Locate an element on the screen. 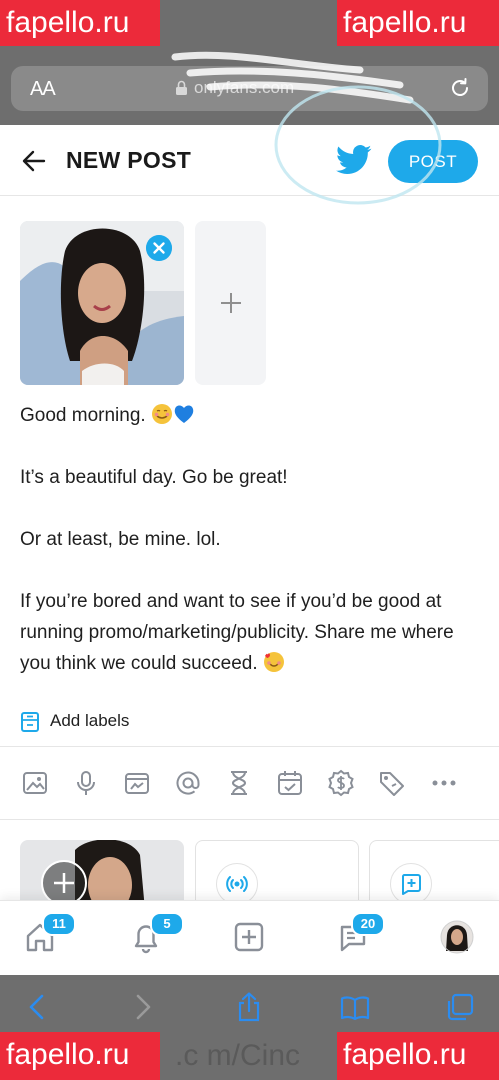  post-toolbar is located at coordinates (249, 783).